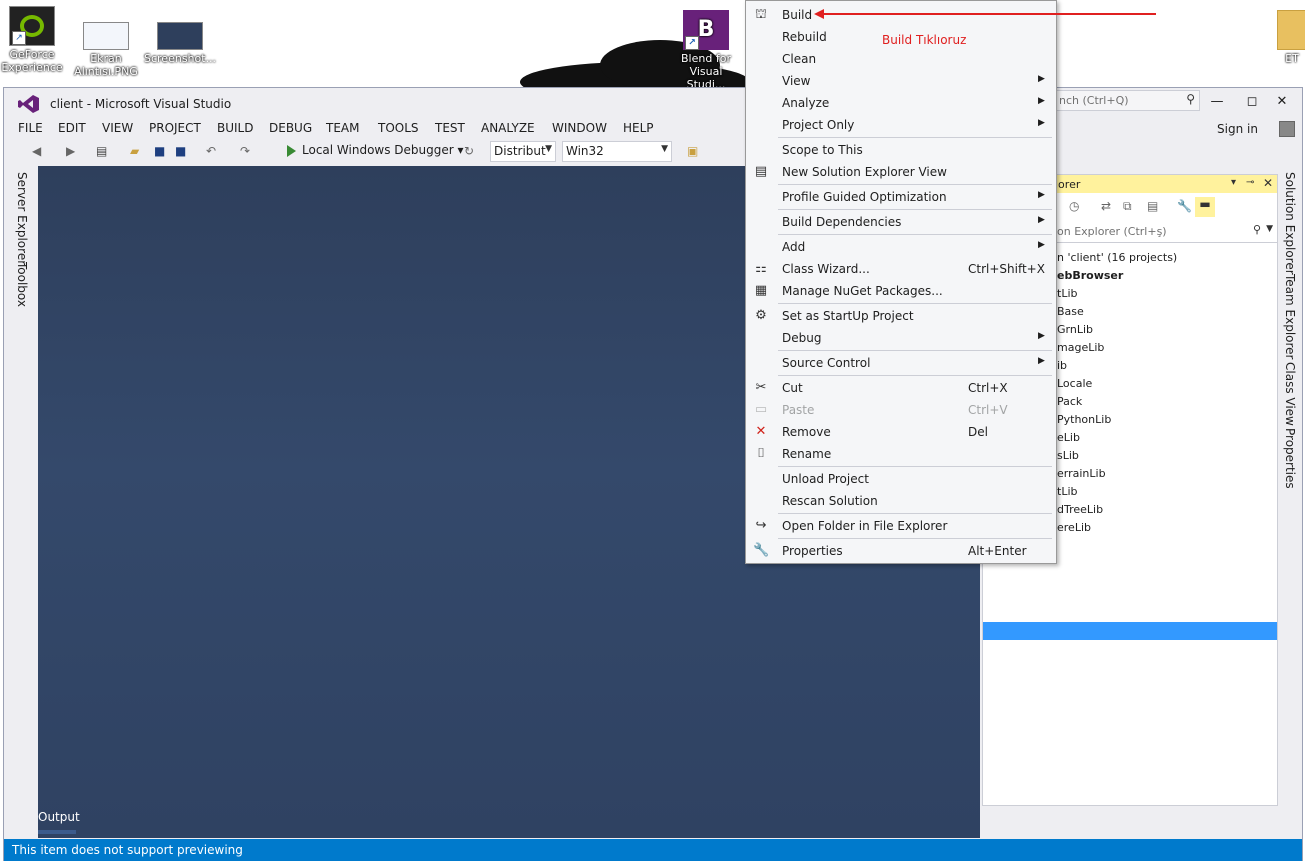  What do you see at coordinates (1074, 527) in the screenshot?
I see `tree-node-project: ereLib` at bounding box center [1074, 527].